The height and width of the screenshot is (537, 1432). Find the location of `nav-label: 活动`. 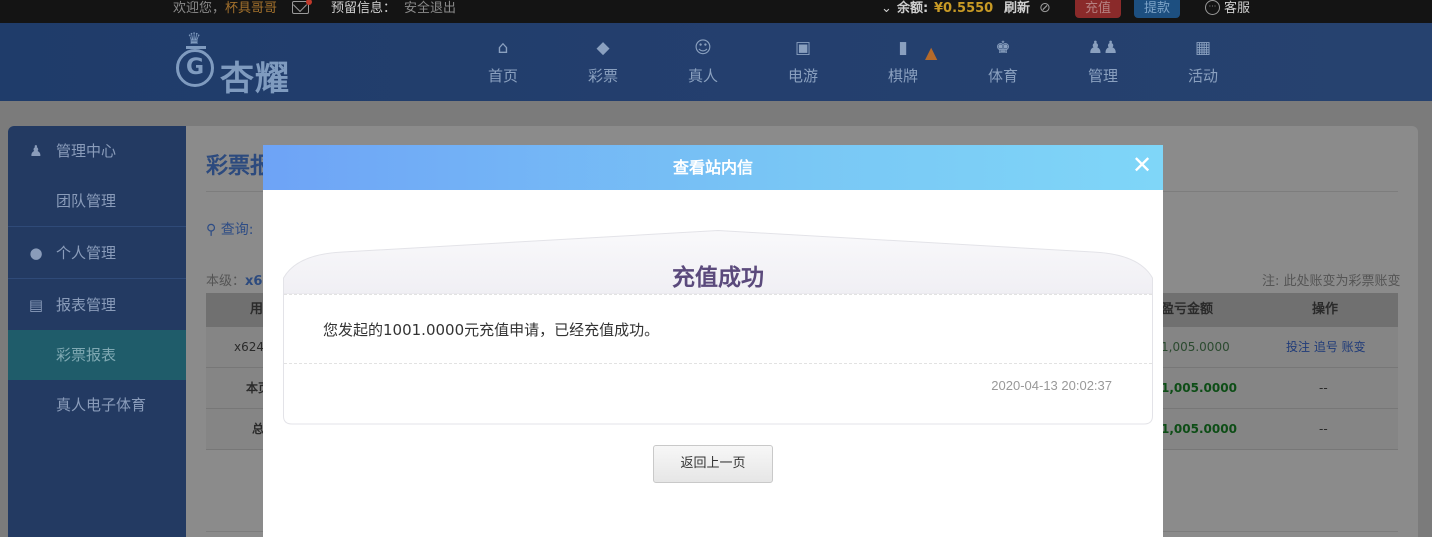

nav-label: 活动 is located at coordinates (1202, 76).